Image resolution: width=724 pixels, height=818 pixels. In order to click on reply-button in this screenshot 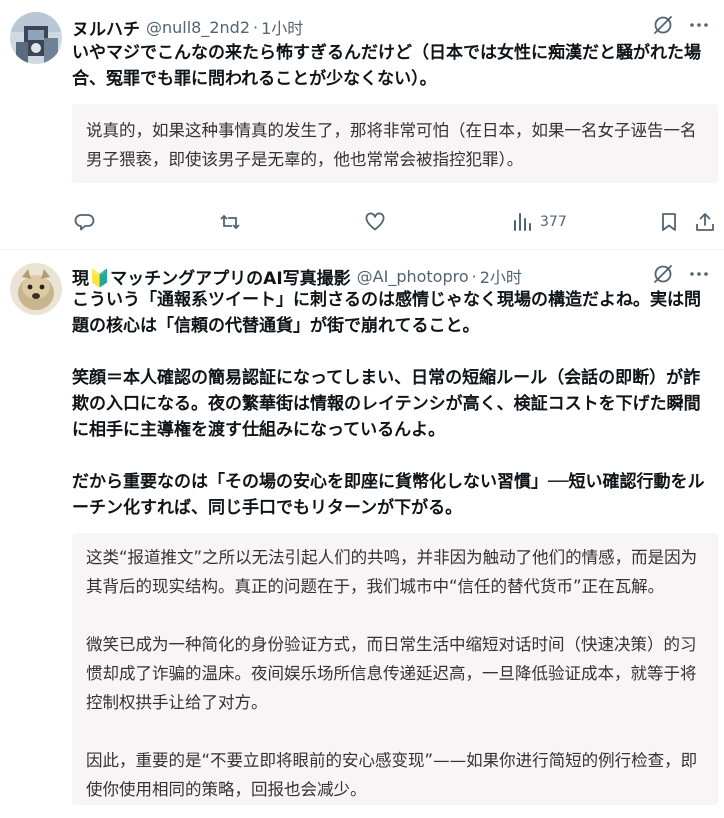, I will do `click(85, 222)`.